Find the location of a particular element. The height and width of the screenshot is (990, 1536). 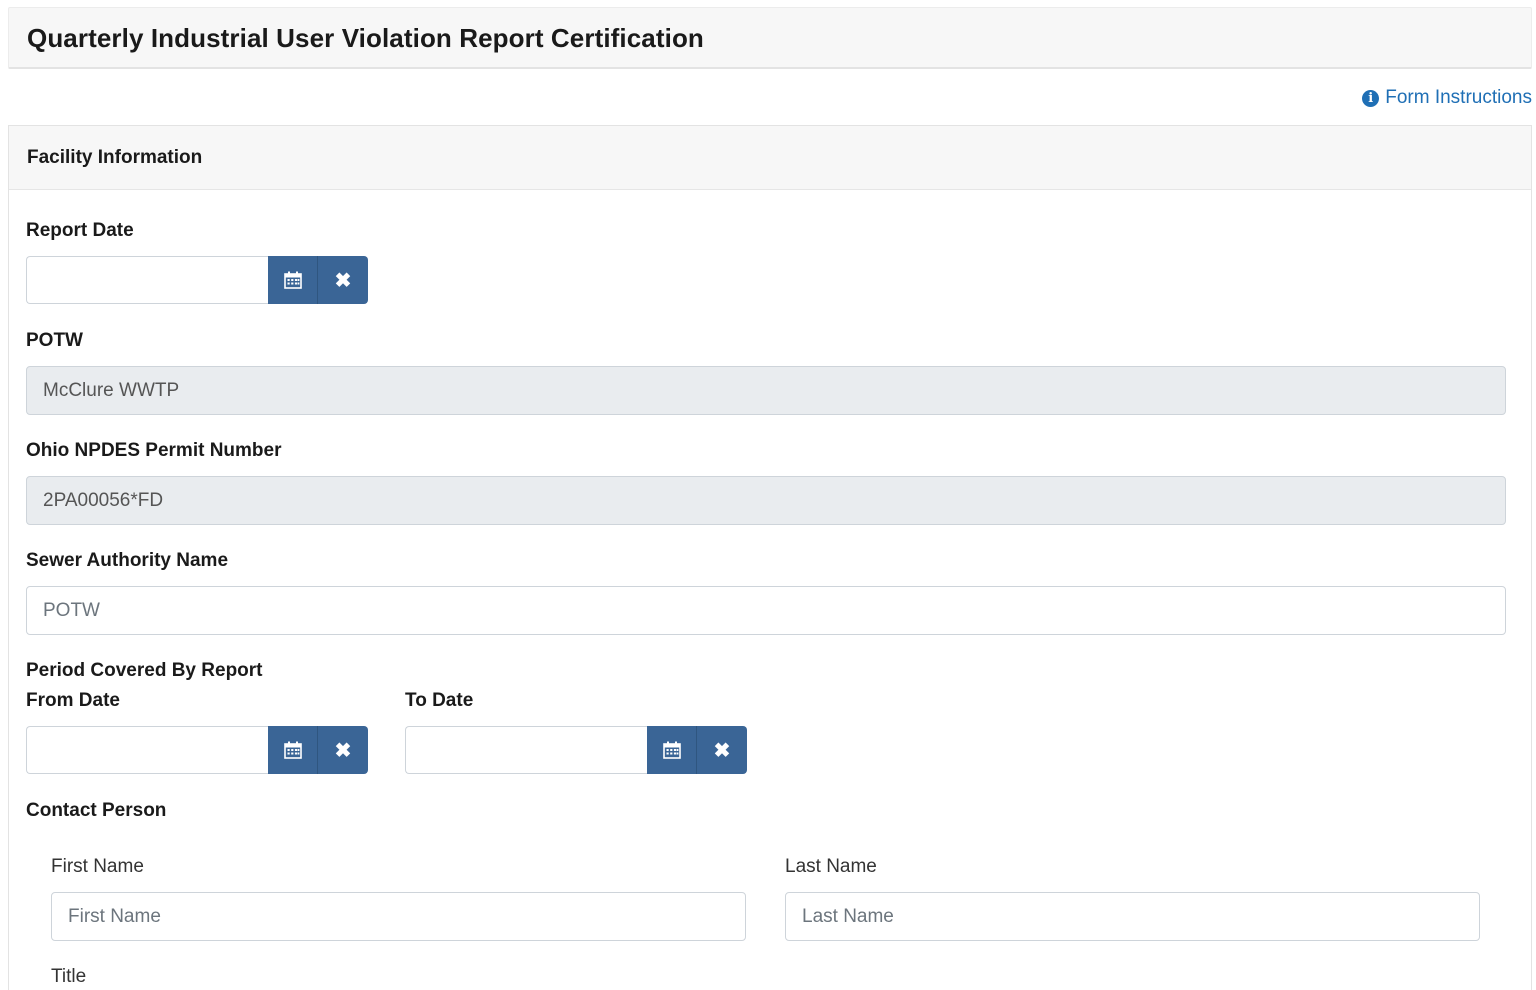

from-date-calendar-button is located at coordinates (293, 750).